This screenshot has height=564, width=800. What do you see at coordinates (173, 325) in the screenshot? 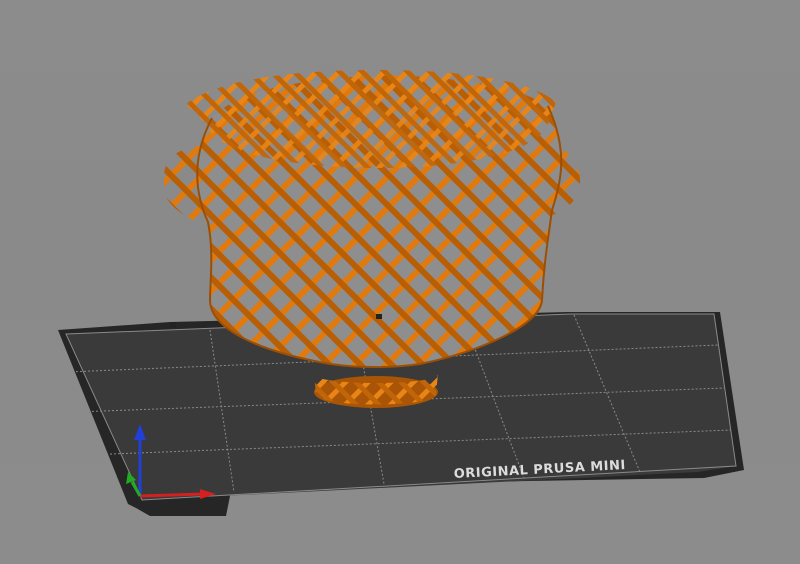
I see `bed-marker-left` at bounding box center [173, 325].